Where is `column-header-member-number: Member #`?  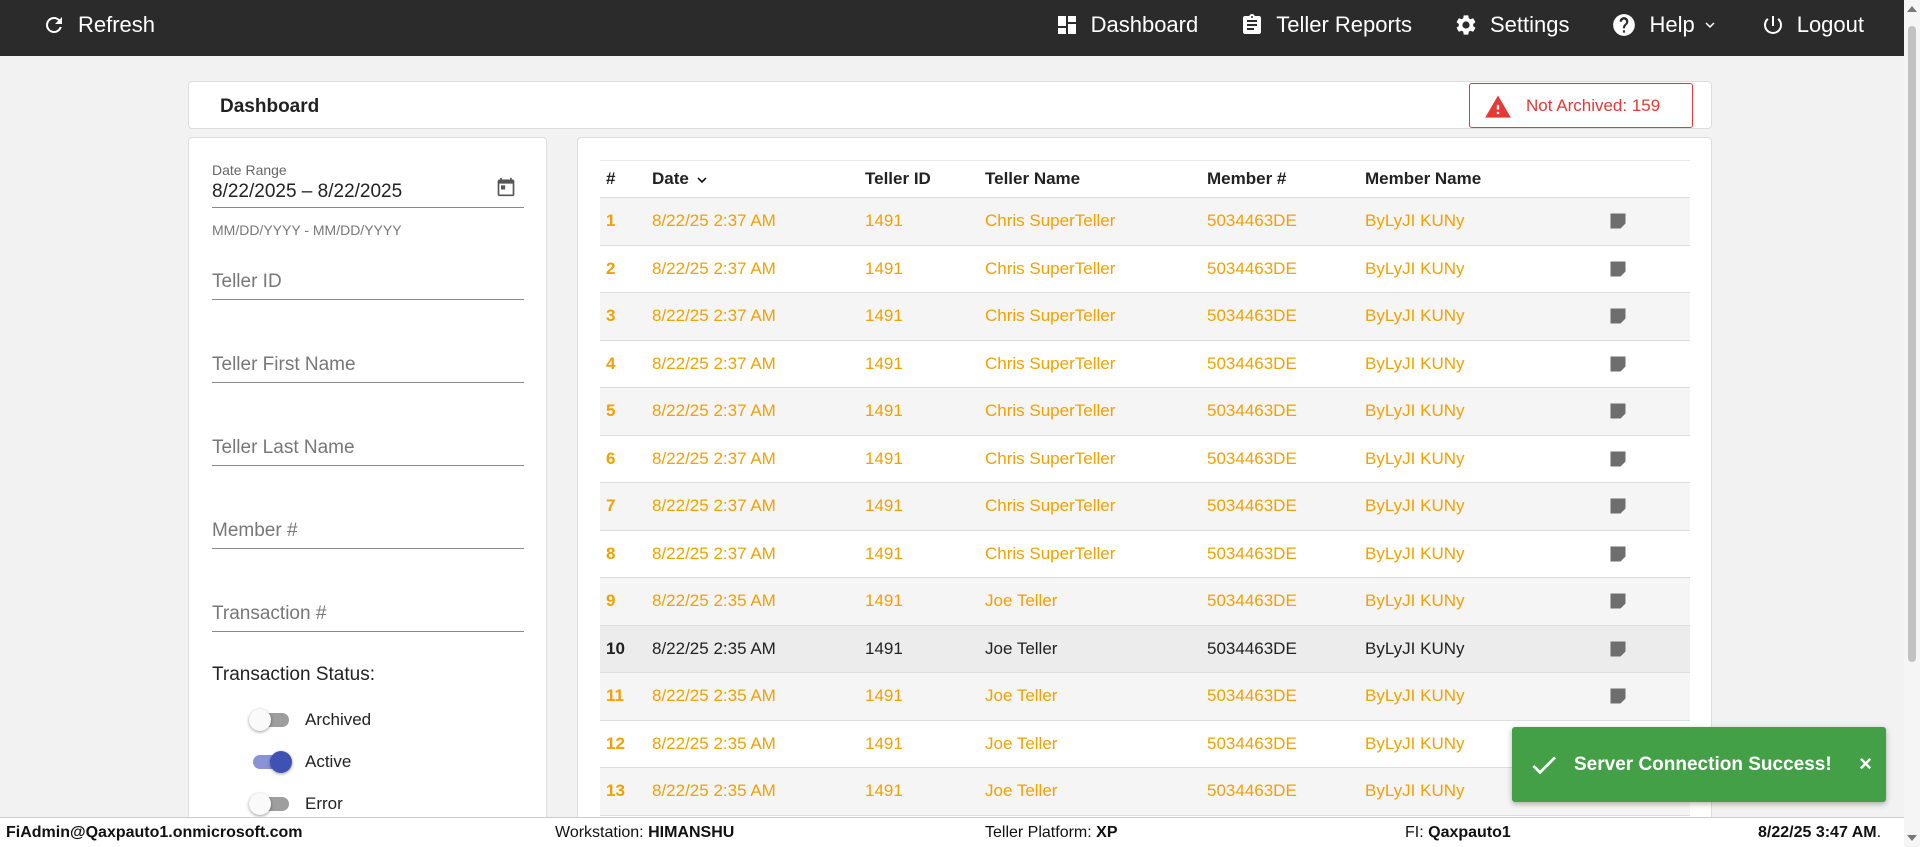
column-header-member-number: Member # is located at coordinates (1280, 179).